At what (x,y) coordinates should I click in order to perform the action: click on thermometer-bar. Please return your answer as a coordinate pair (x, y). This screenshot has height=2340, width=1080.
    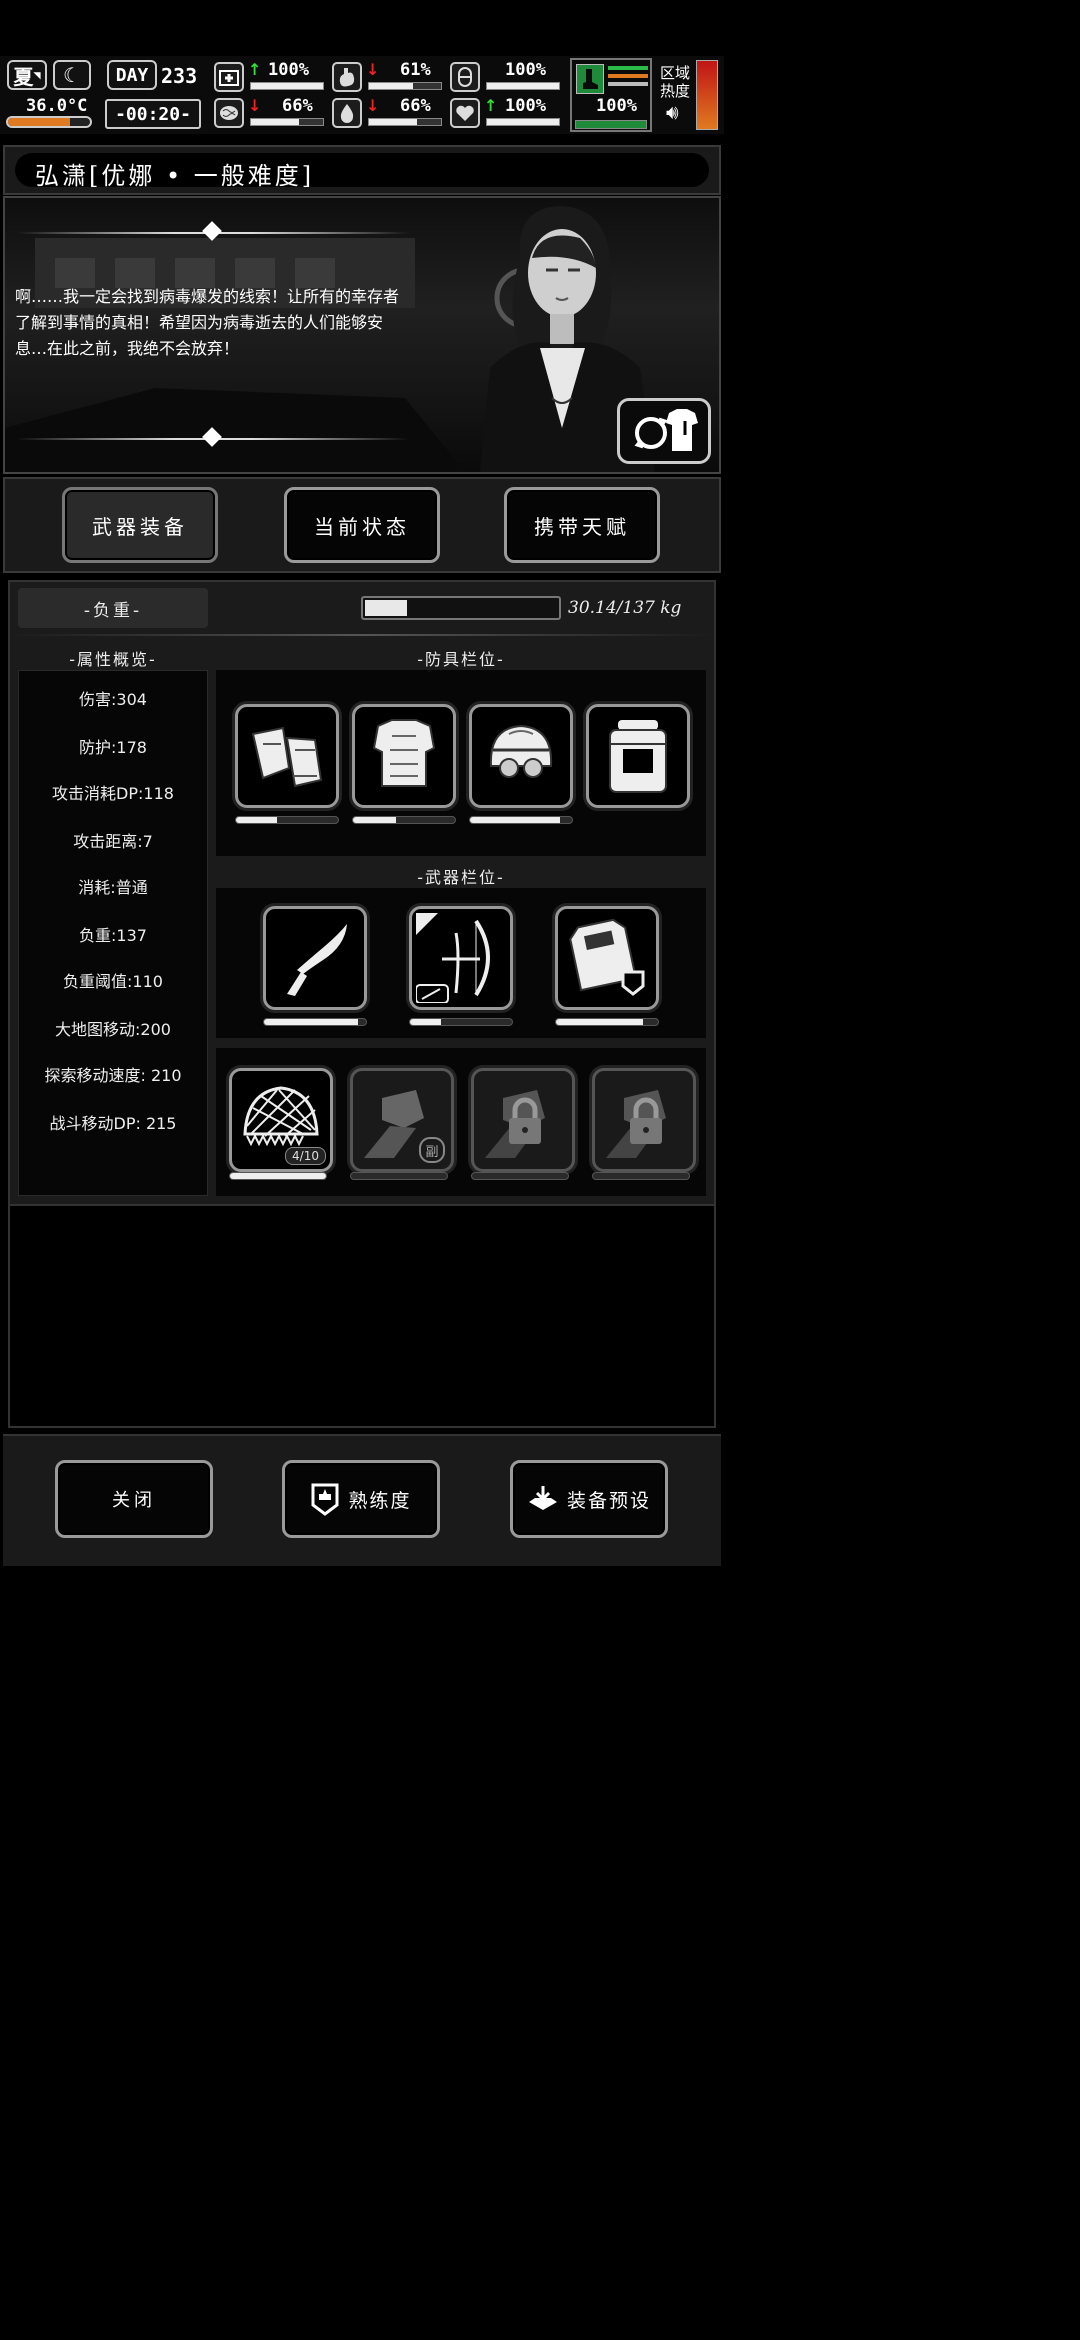
    Looking at the image, I should click on (49, 122).